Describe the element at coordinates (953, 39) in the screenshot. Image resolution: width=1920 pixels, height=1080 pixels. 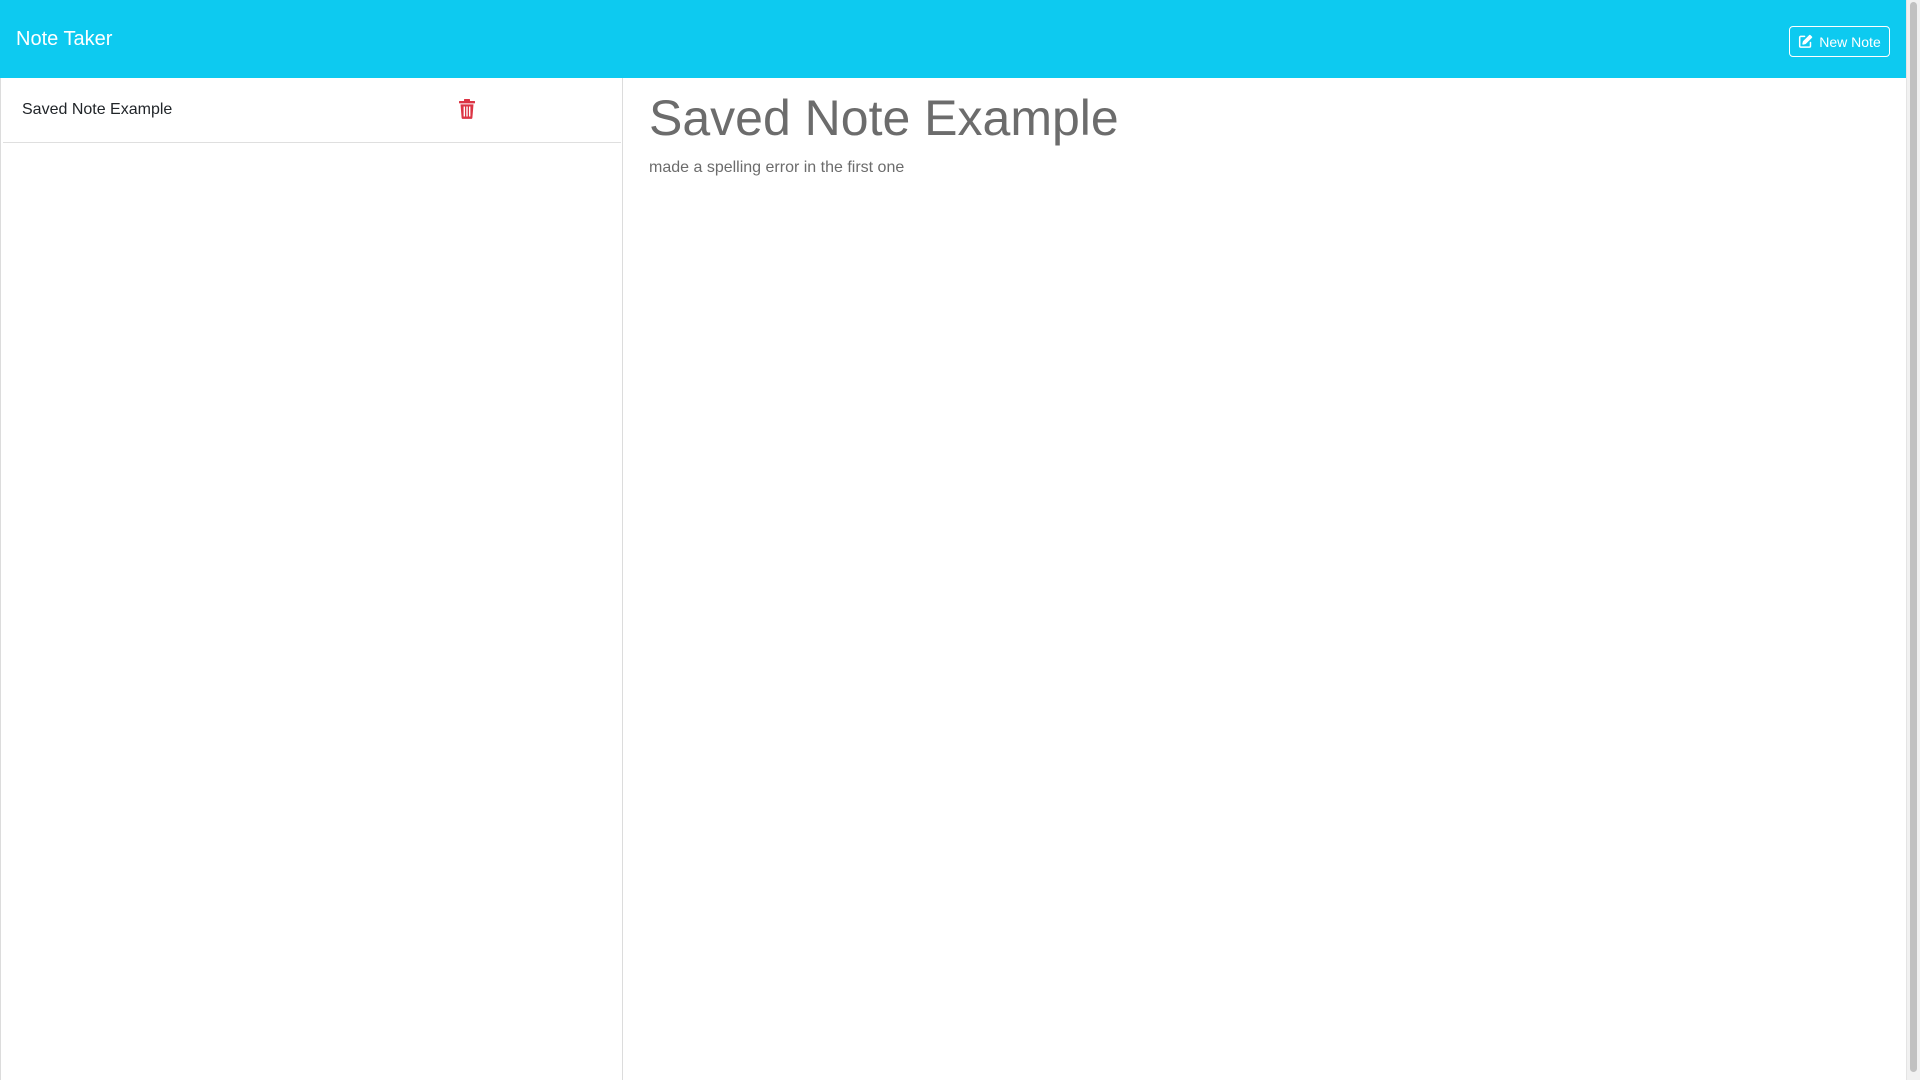
I see `navbar: Note Taker New Note` at that location.